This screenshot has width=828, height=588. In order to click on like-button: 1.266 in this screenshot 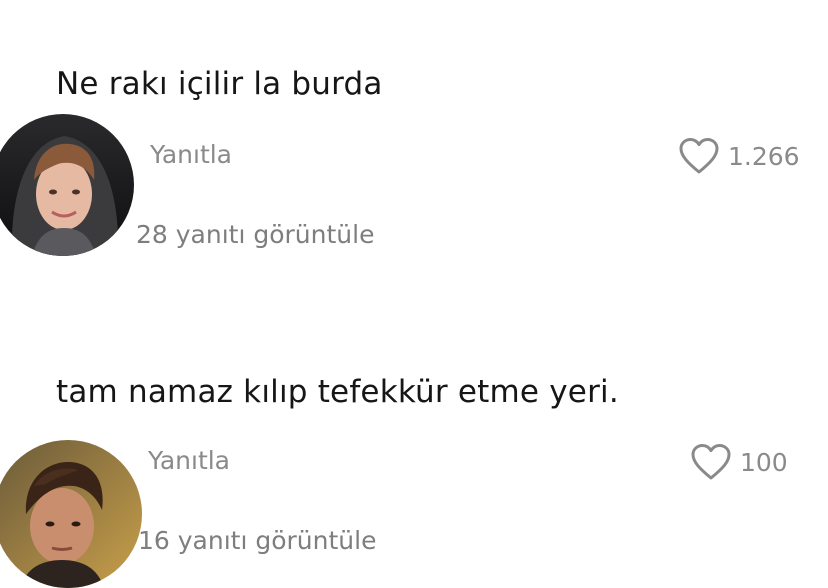, I will do `click(739, 156)`.